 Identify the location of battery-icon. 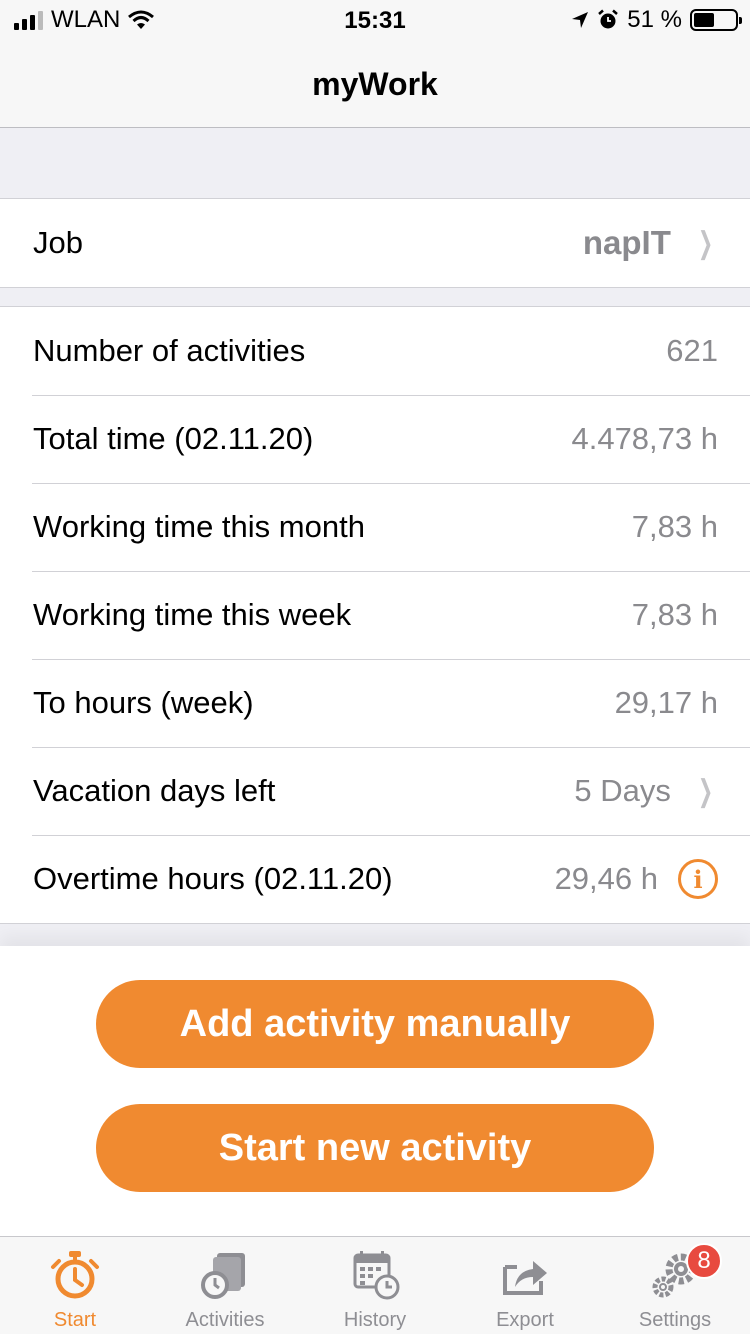
(716, 20).